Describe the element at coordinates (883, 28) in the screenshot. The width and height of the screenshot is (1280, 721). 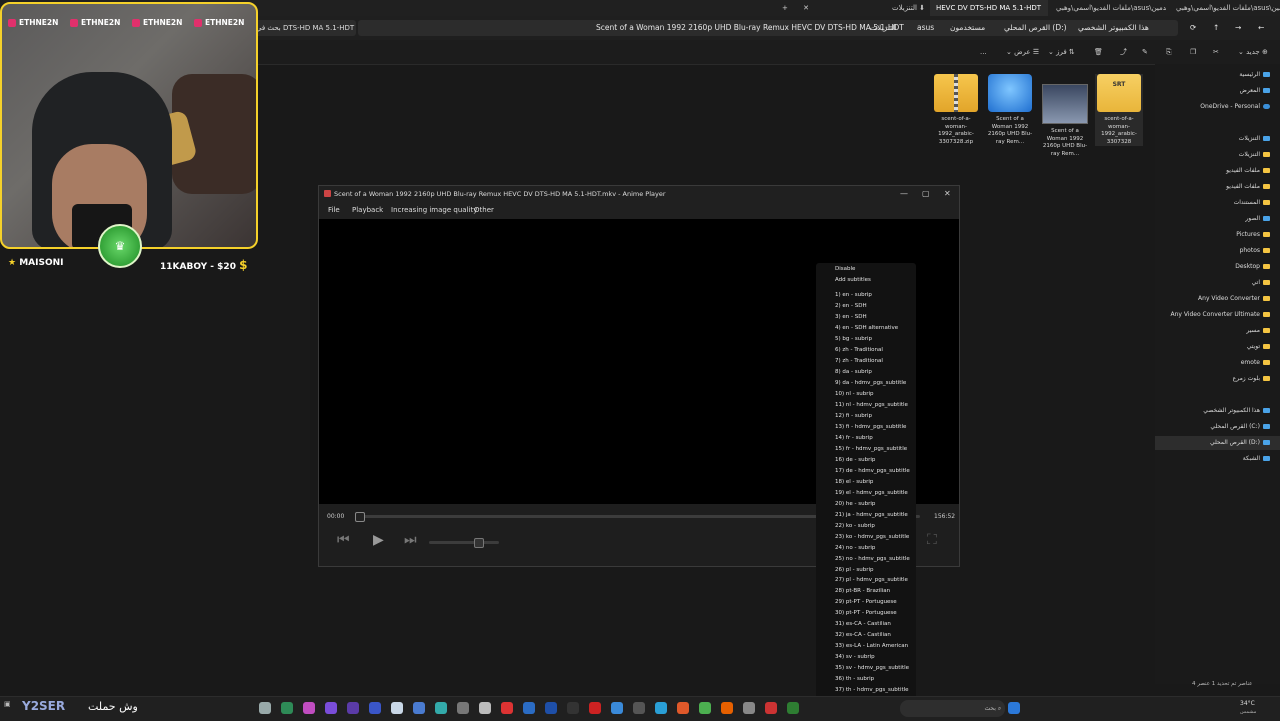
I see `breadcrumb-downloads: التنزيلات` at that location.